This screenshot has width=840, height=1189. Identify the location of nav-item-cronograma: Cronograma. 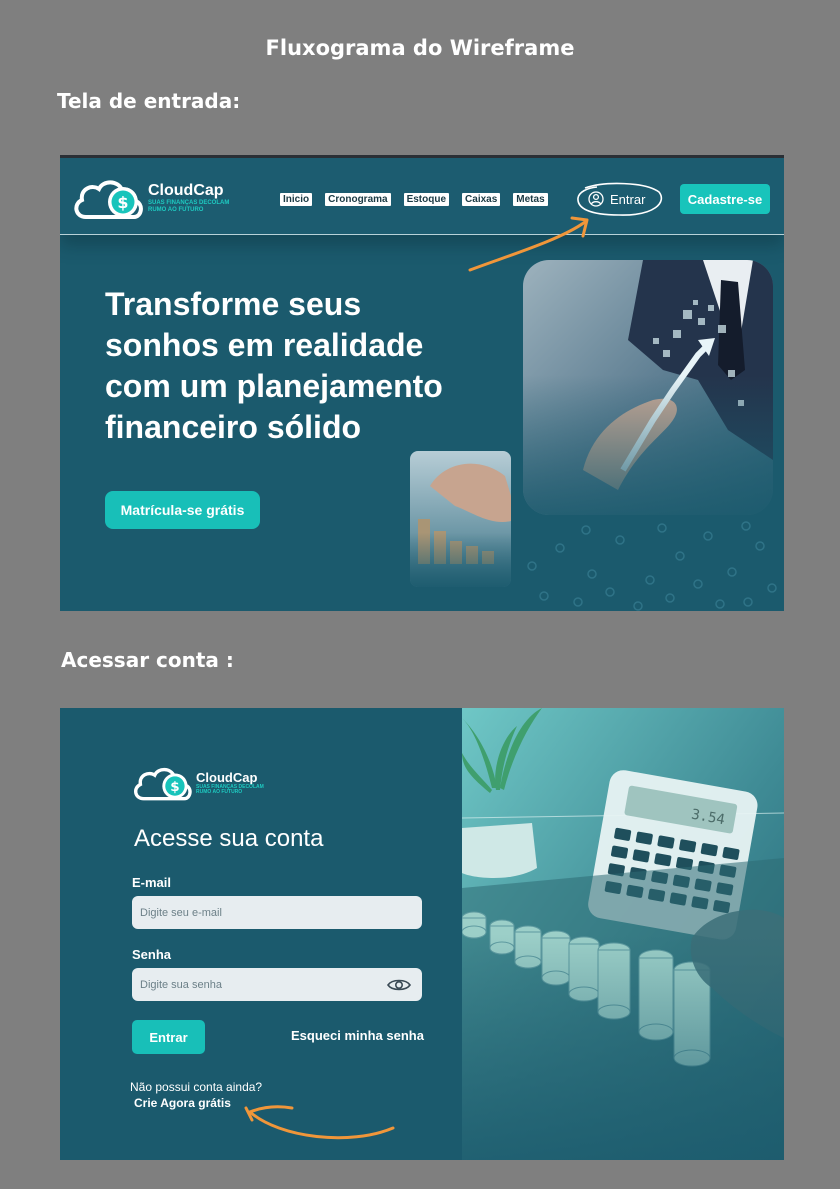
(358, 199).